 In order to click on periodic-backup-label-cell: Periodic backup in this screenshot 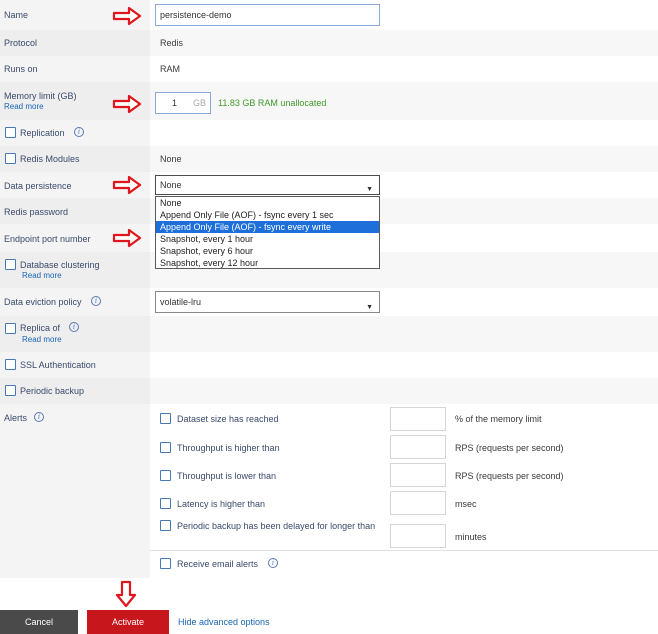, I will do `click(75, 391)`.